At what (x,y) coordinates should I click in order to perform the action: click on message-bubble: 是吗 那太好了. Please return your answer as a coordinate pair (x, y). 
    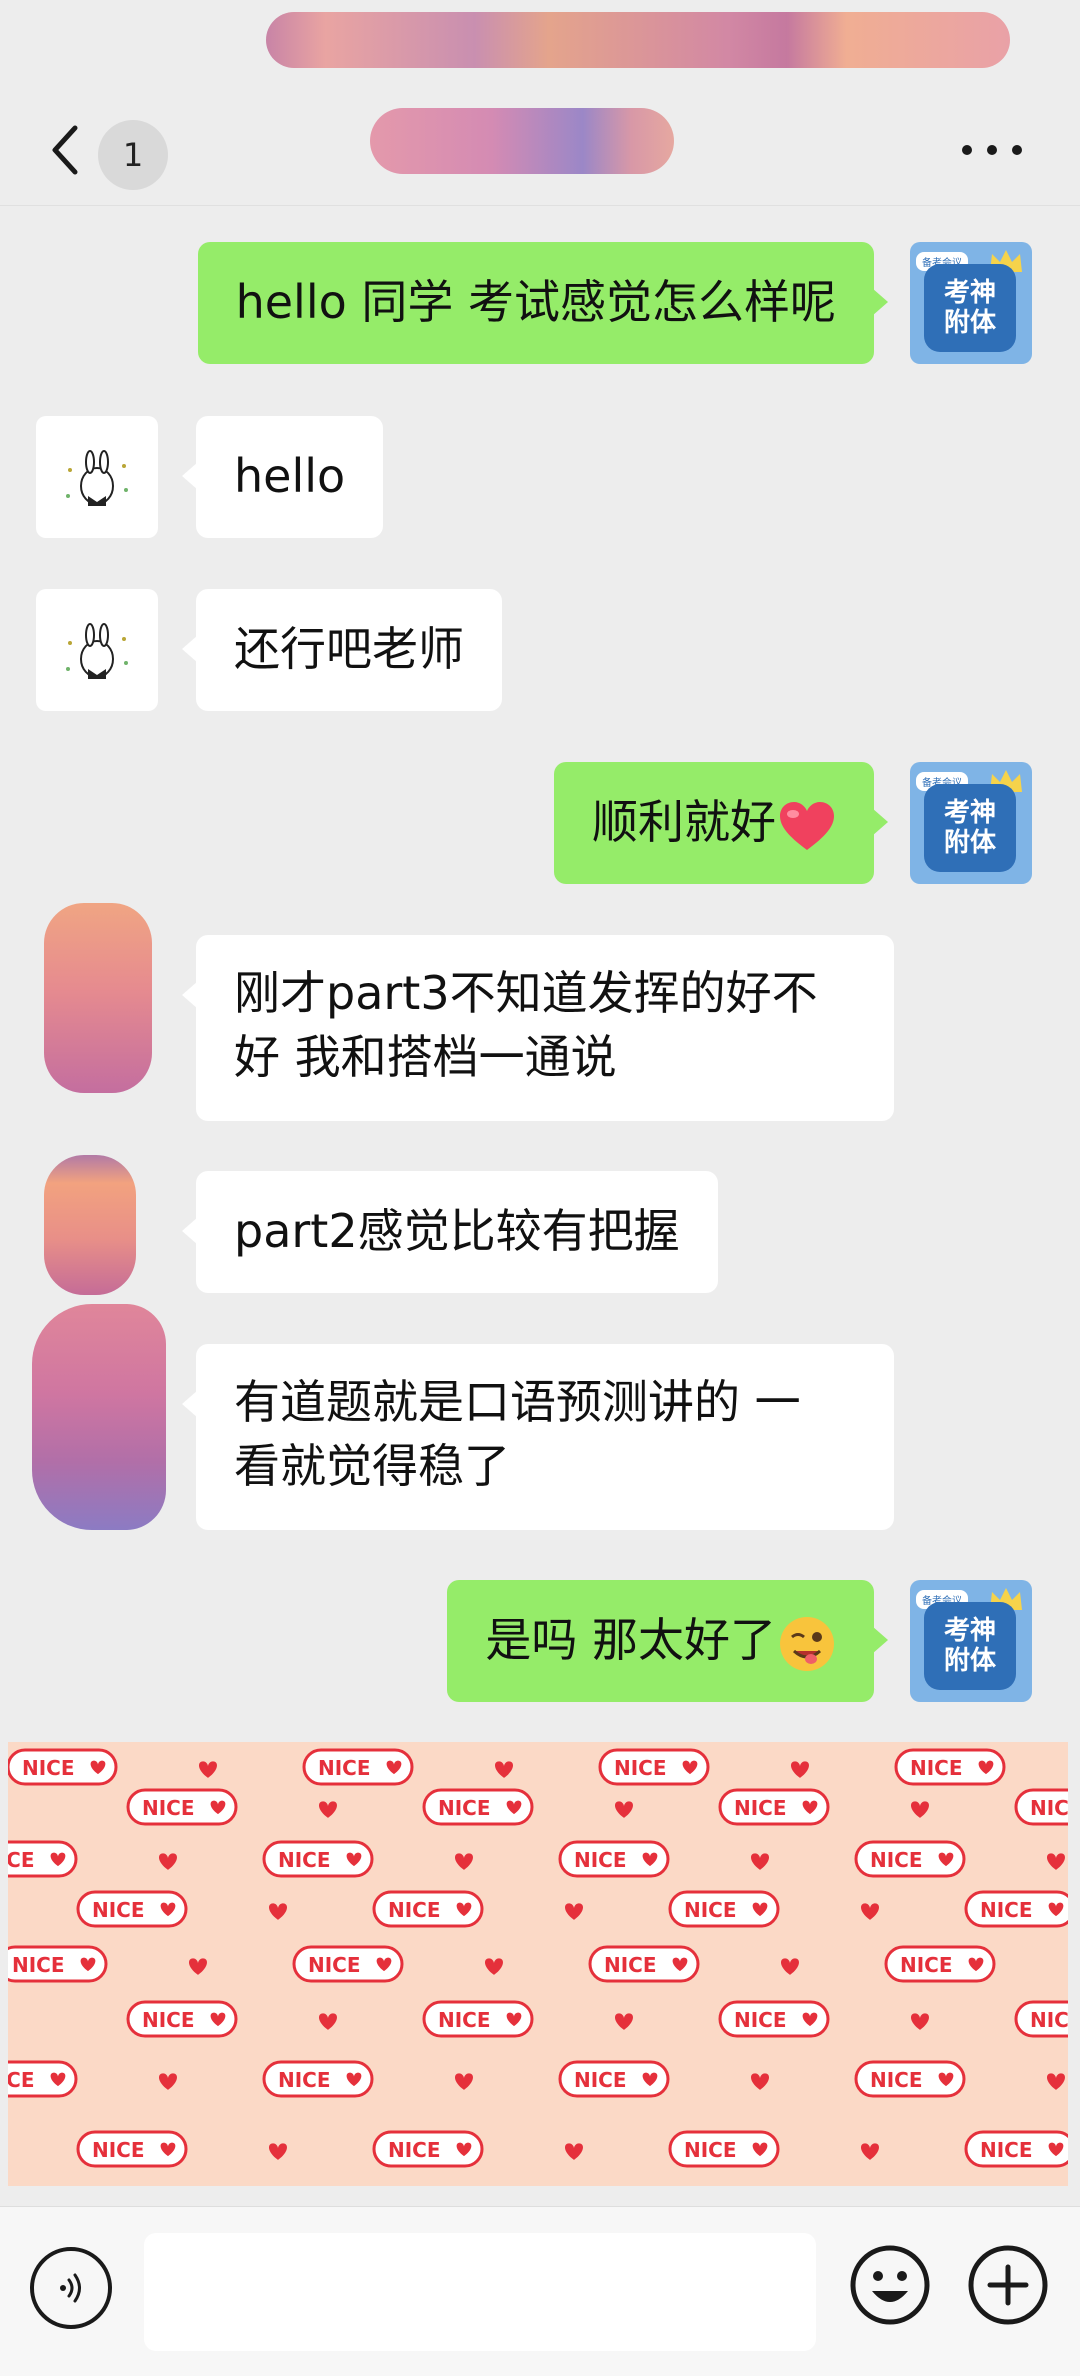
    Looking at the image, I should click on (667, 1641).